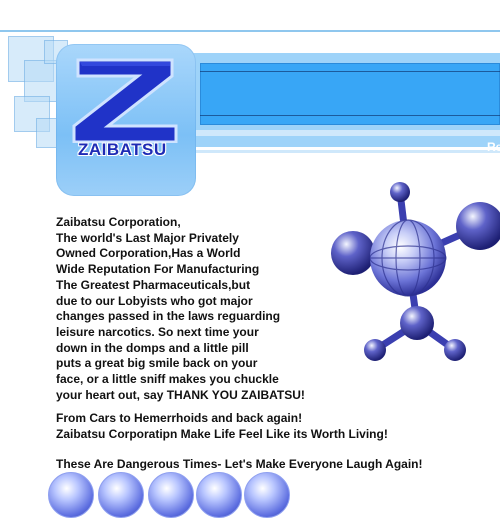 Image resolution: width=500 pixels, height=518 pixels. Describe the element at coordinates (250, 31) in the screenshot. I see `header-top-rule` at that location.